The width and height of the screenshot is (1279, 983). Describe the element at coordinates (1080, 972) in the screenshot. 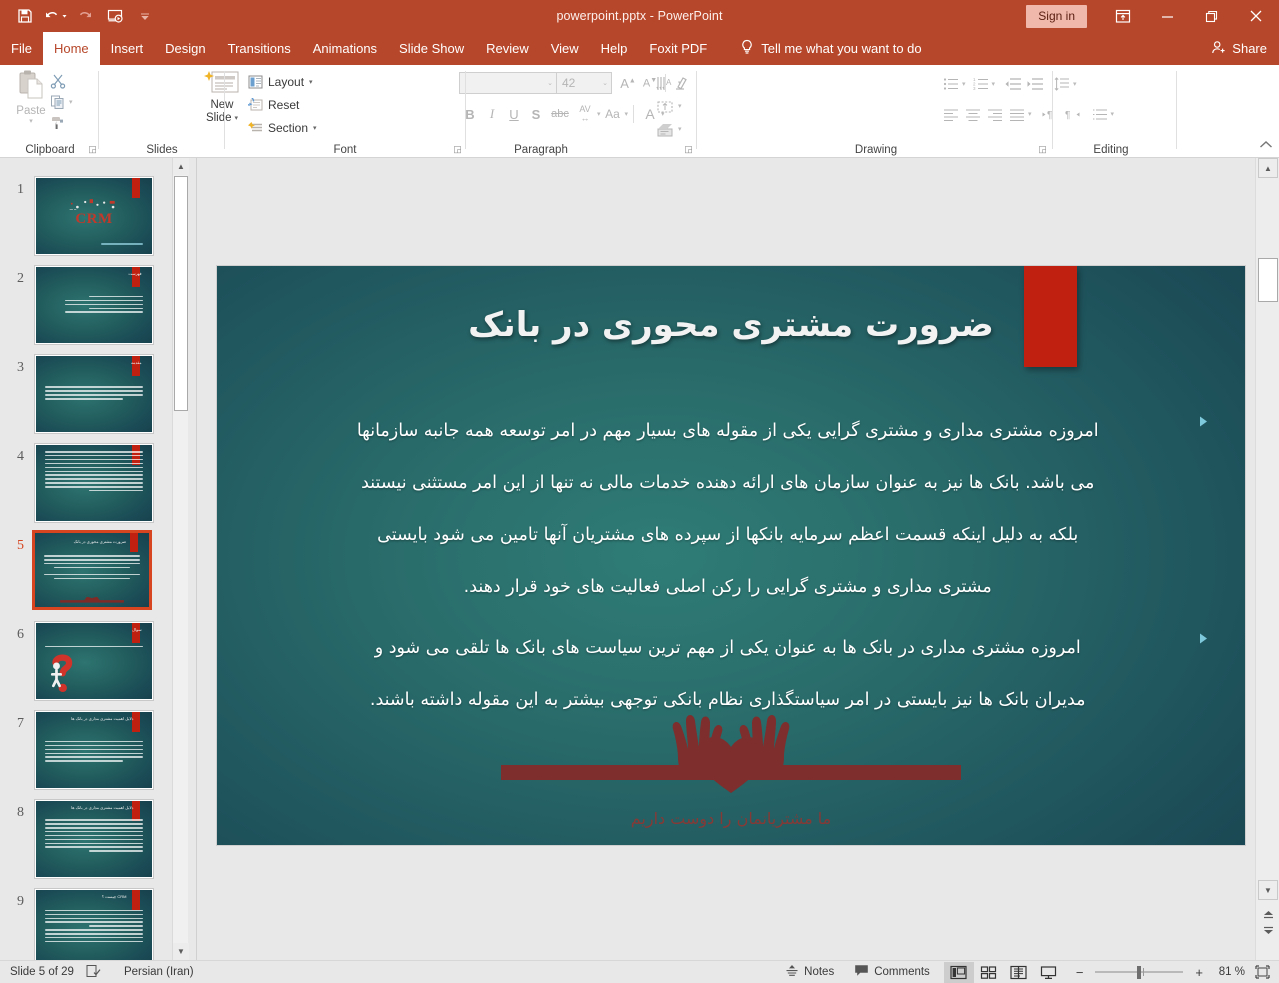

I see `zoom-out-button: −` at that location.